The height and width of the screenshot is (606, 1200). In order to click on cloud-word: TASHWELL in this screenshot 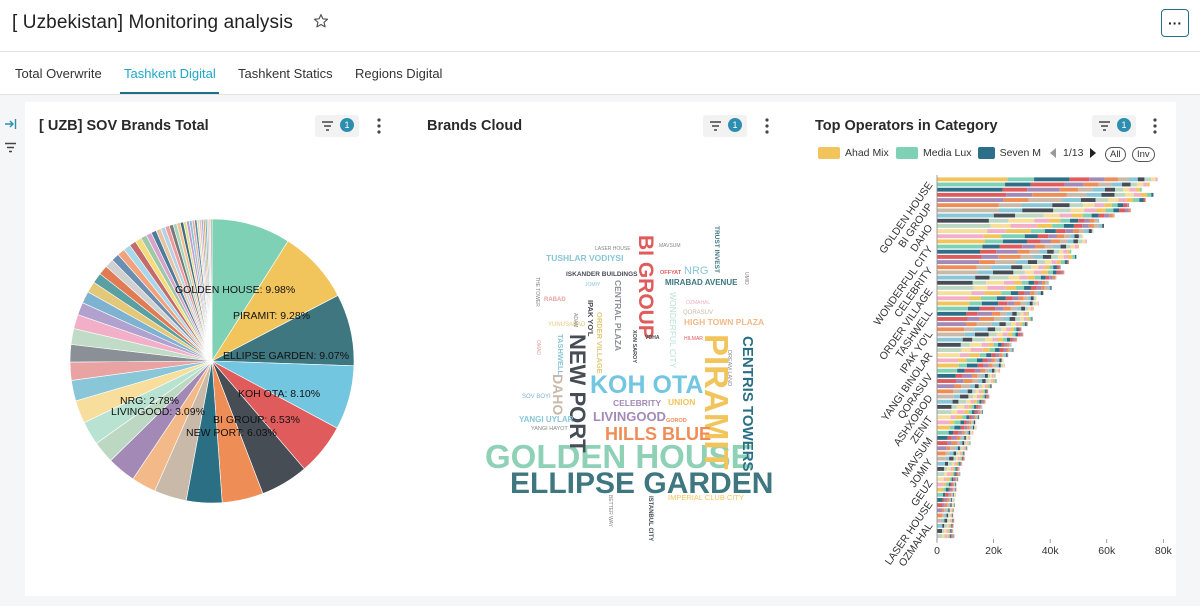, I will do `click(560, 355)`.